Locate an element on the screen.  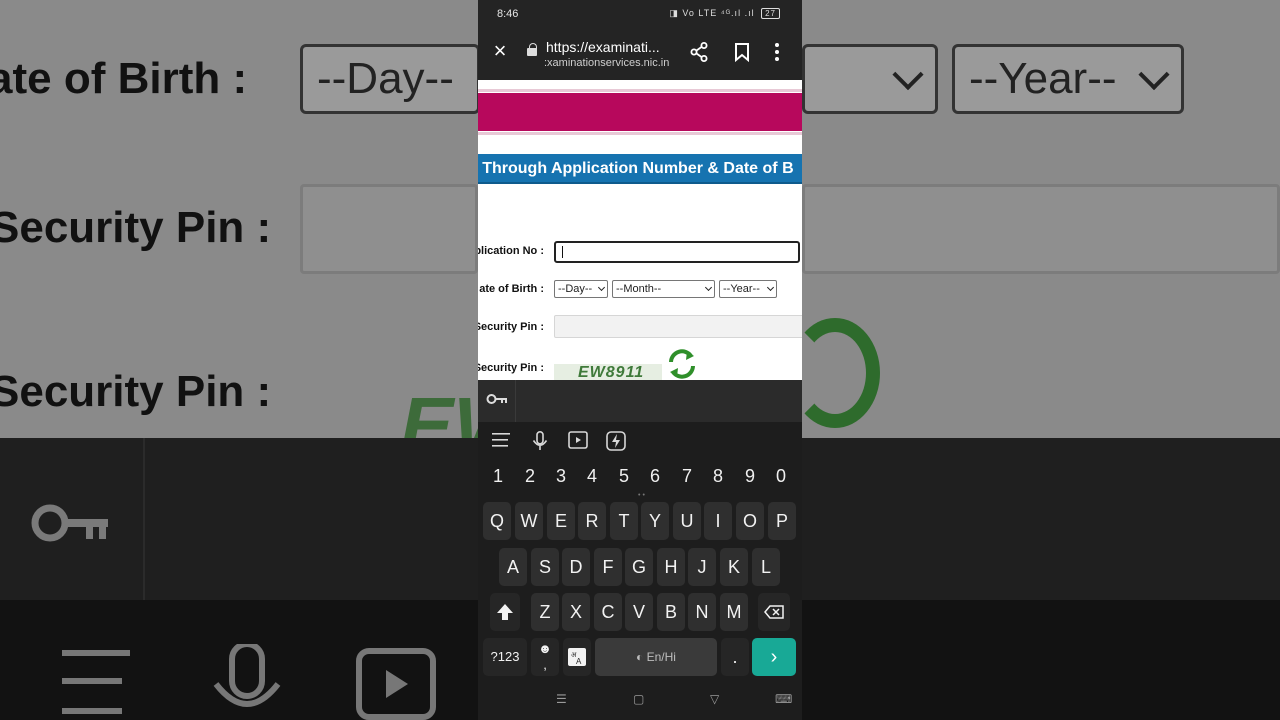
key-r: R is located at coordinates (592, 521).